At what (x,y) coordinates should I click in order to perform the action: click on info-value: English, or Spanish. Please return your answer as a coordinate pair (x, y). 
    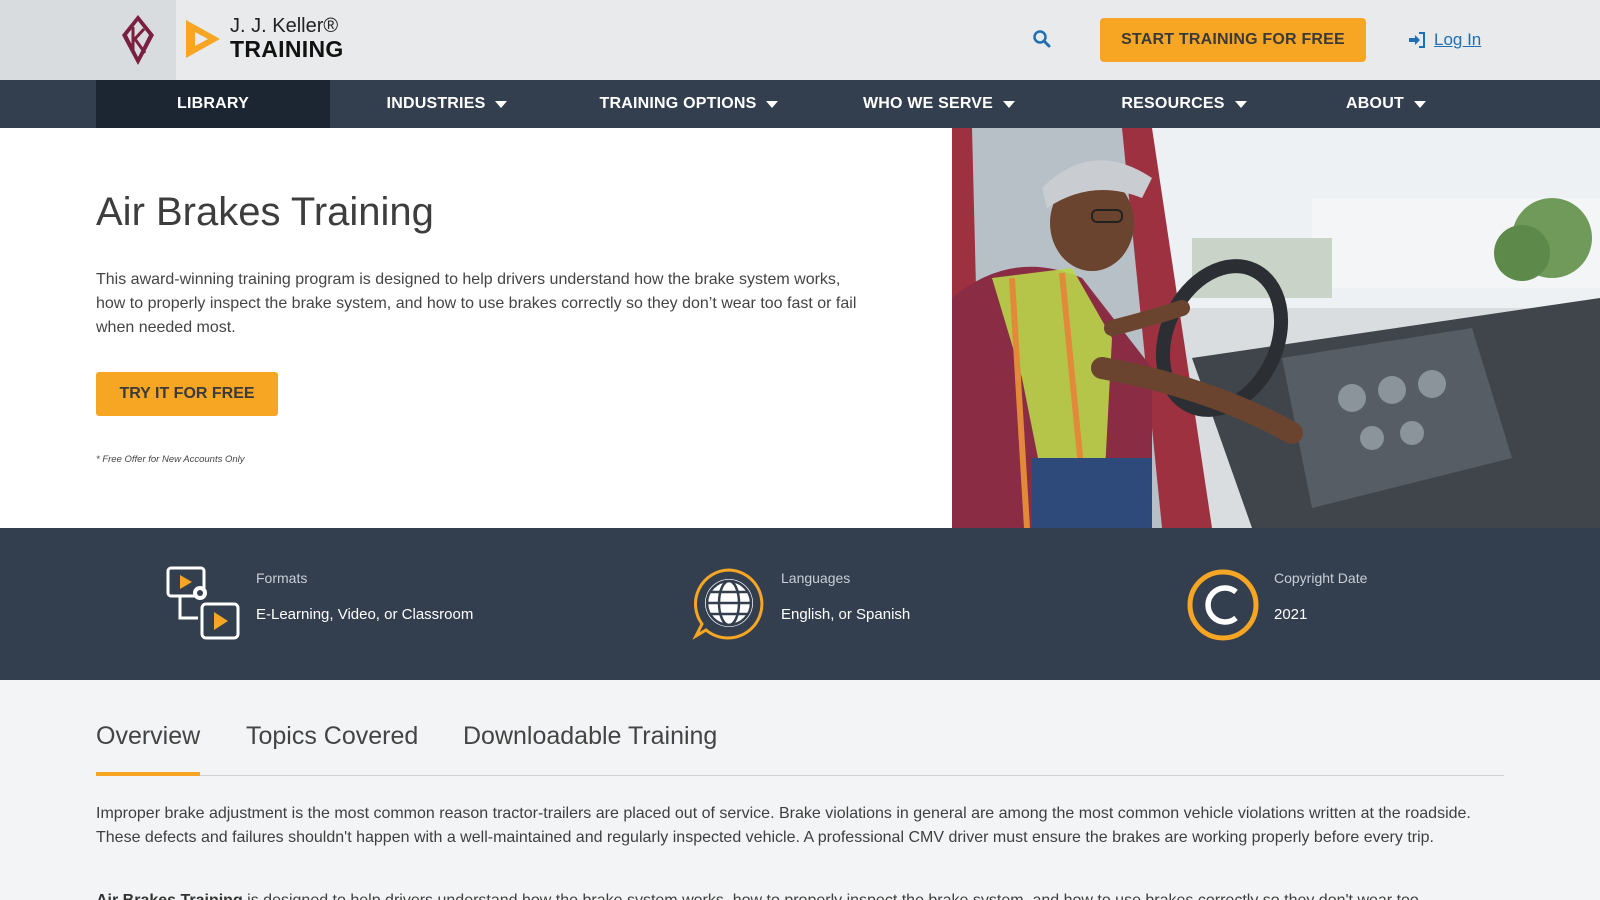
    Looking at the image, I should click on (846, 614).